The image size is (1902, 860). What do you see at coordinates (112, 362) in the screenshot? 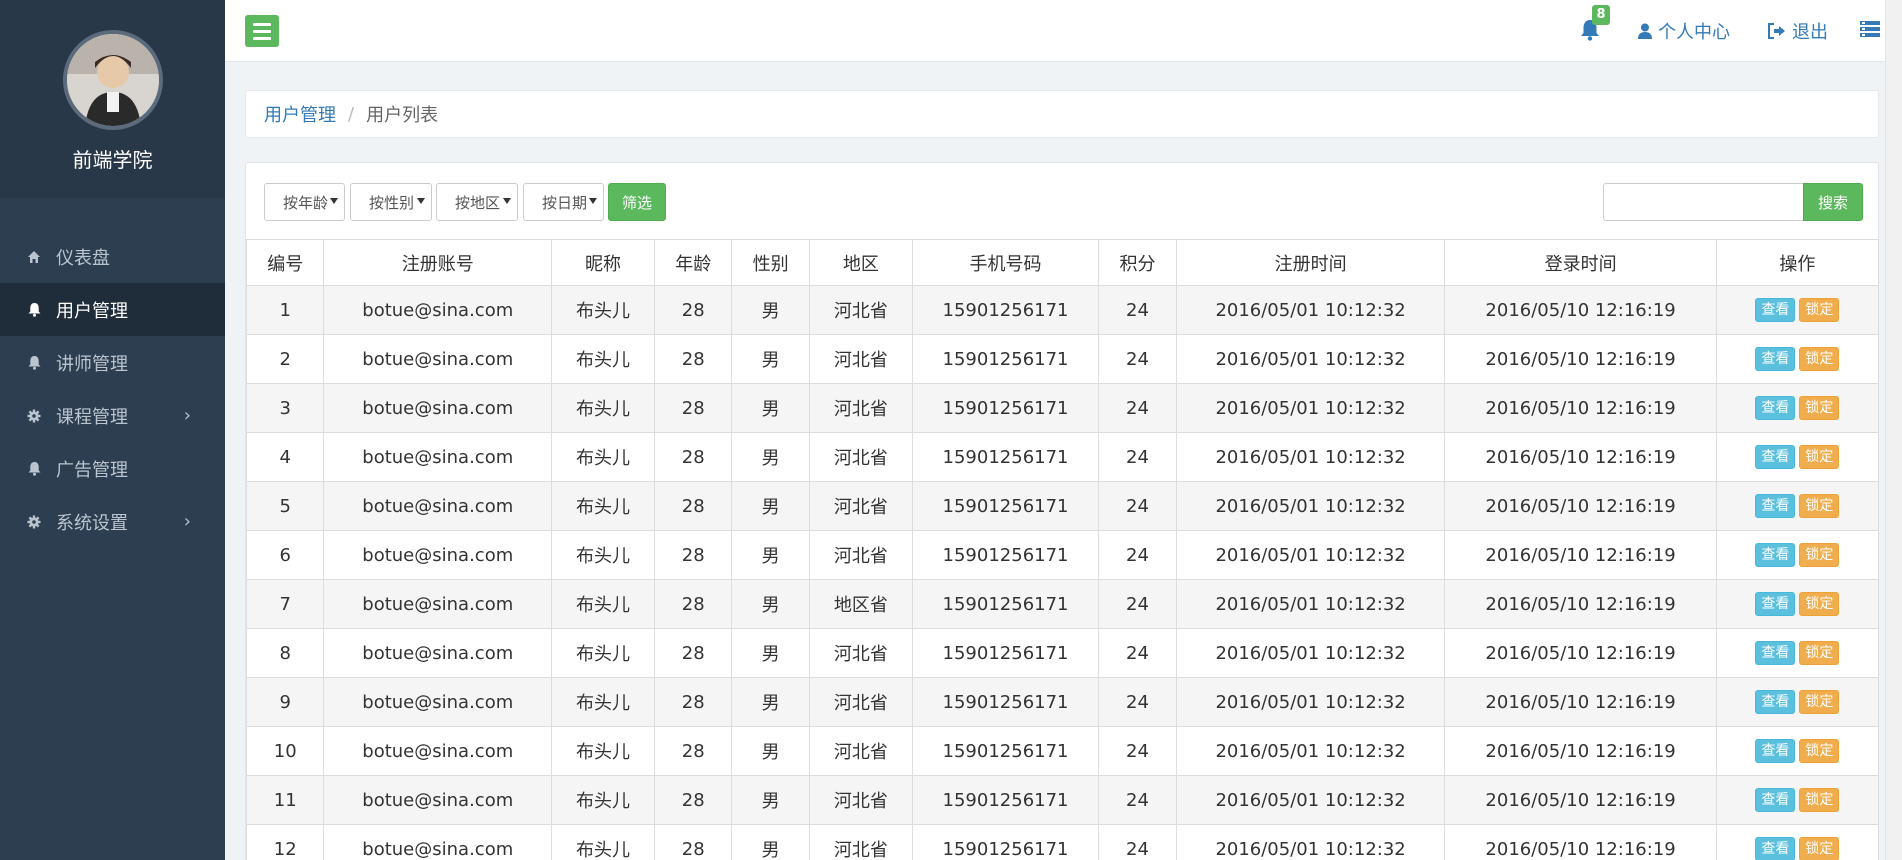
I see `sidebar-item-2: 讲师管理` at bounding box center [112, 362].